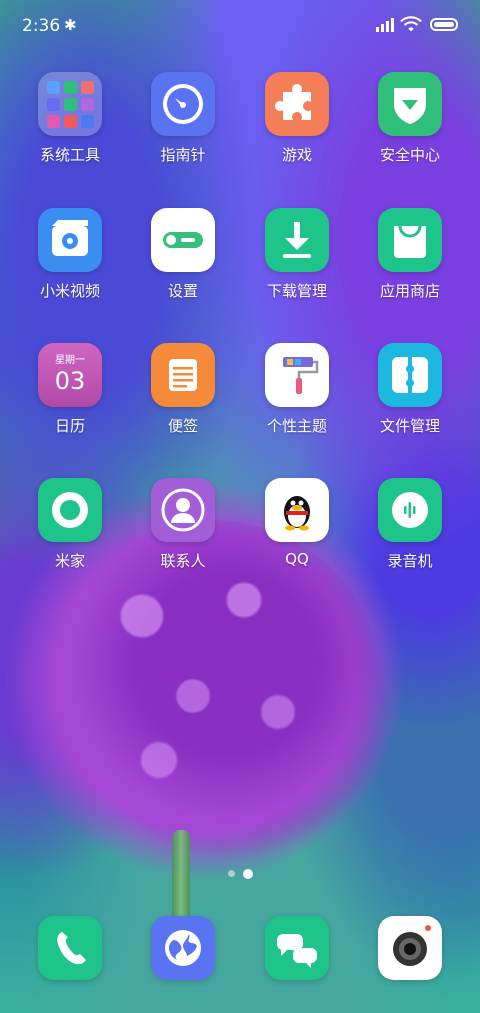 The height and width of the screenshot is (1013, 480). What do you see at coordinates (183, 561) in the screenshot?
I see `app-label: 联系人` at bounding box center [183, 561].